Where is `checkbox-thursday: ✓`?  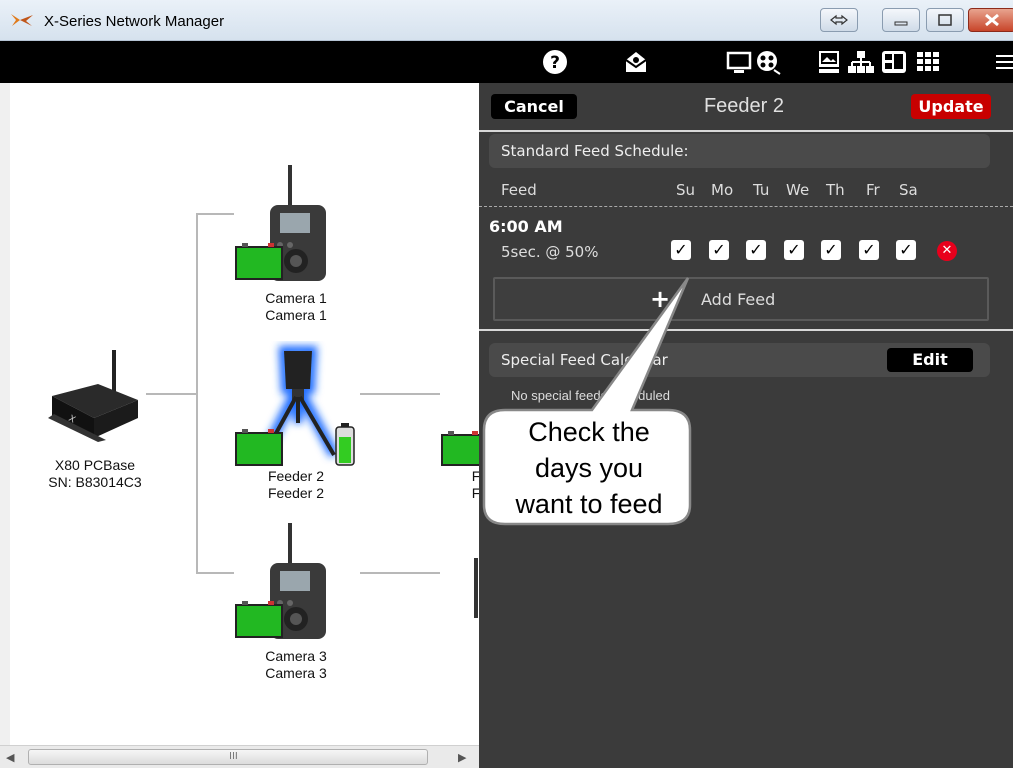 checkbox-thursday: ✓ is located at coordinates (831, 250).